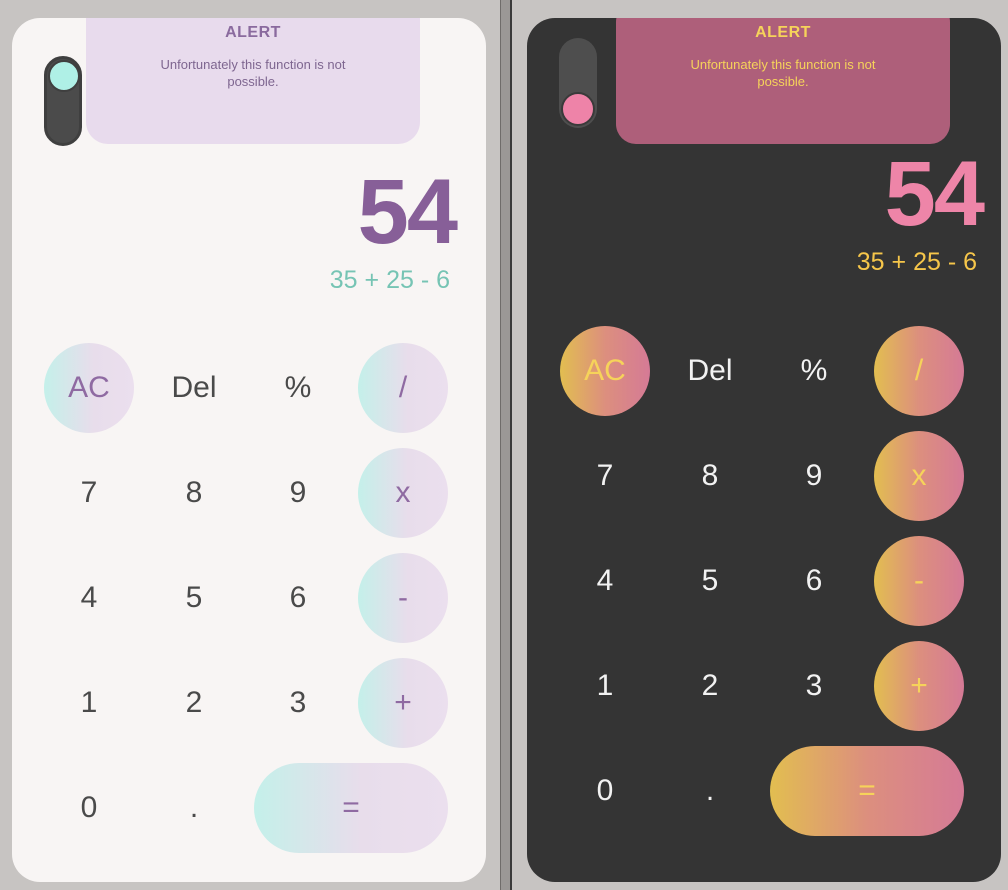 The height and width of the screenshot is (890, 1008). What do you see at coordinates (506, 445) in the screenshot?
I see `pane-divider` at bounding box center [506, 445].